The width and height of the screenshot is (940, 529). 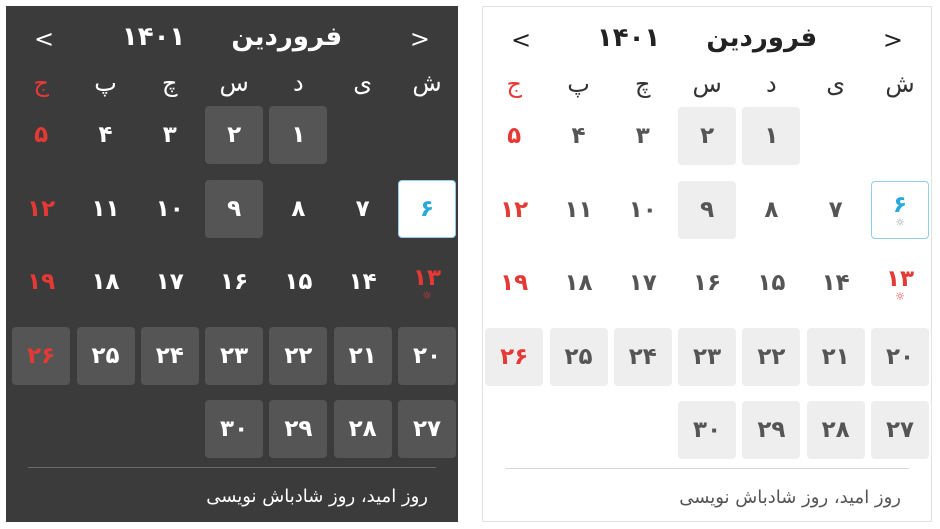 What do you see at coordinates (707, 38) in the screenshot?
I see `month-year-title: ۱۴۰۱ فروردین` at bounding box center [707, 38].